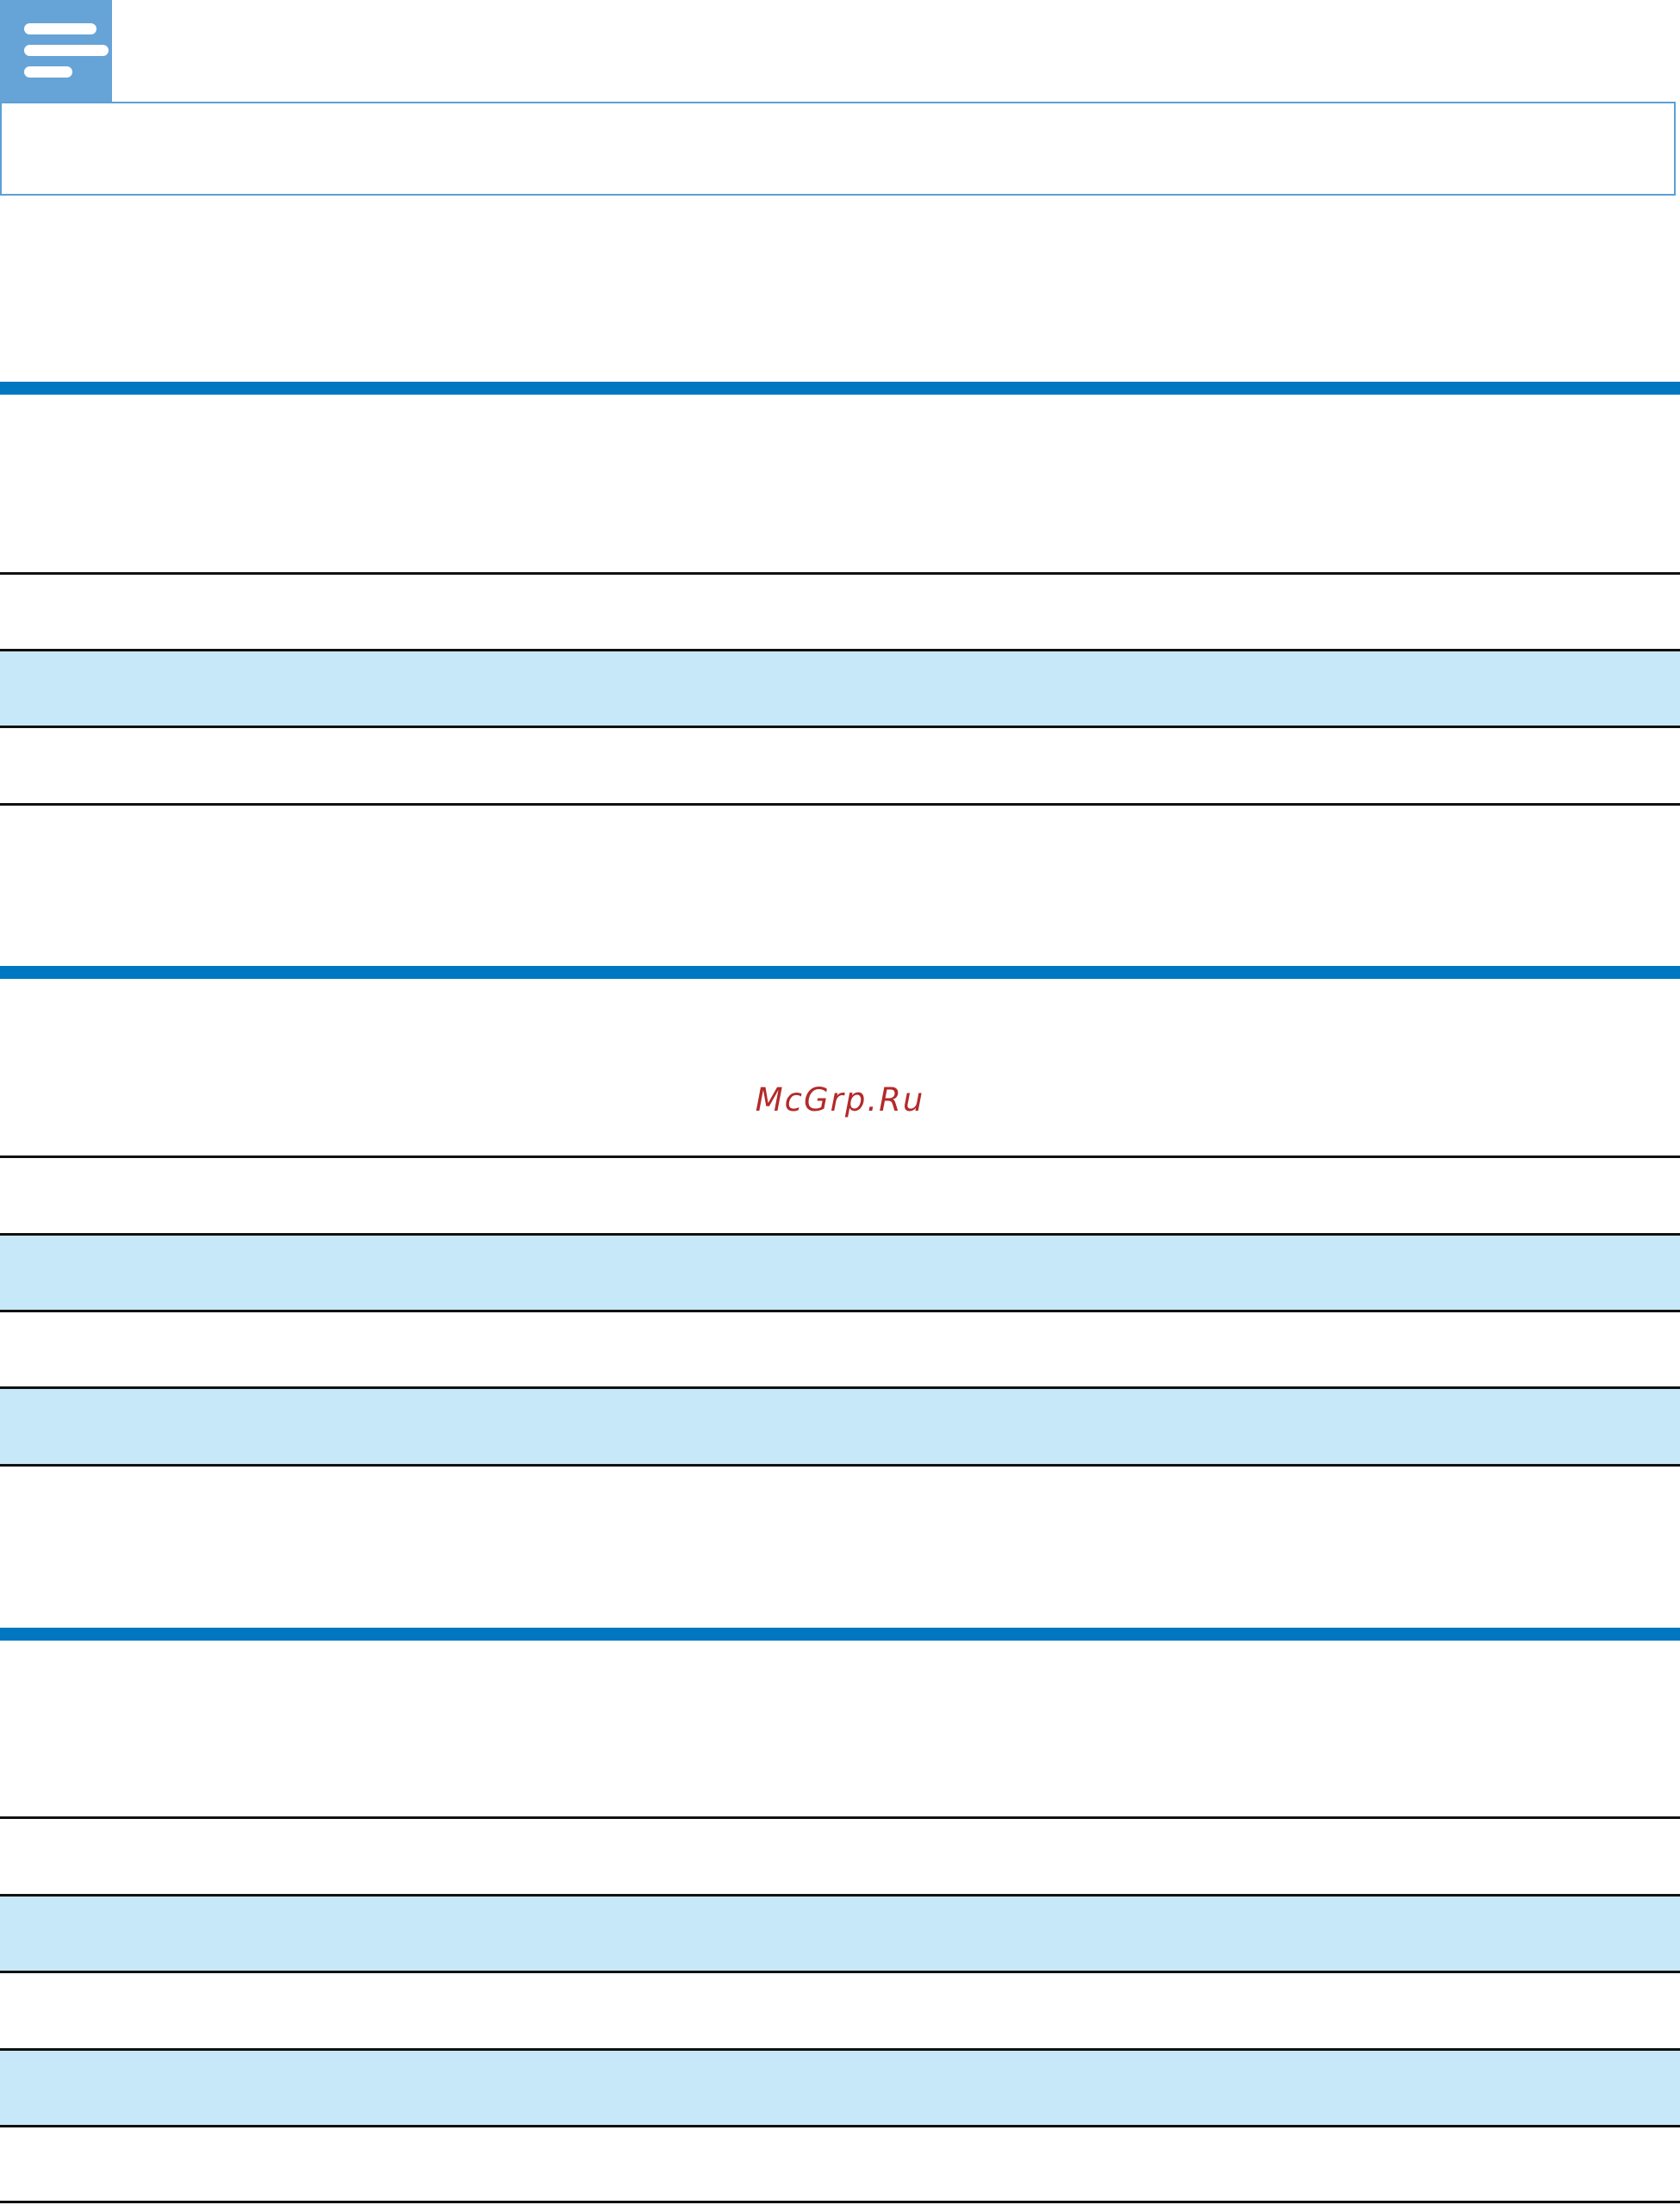  Describe the element at coordinates (66, 50) in the screenshot. I see `note-icon` at that location.